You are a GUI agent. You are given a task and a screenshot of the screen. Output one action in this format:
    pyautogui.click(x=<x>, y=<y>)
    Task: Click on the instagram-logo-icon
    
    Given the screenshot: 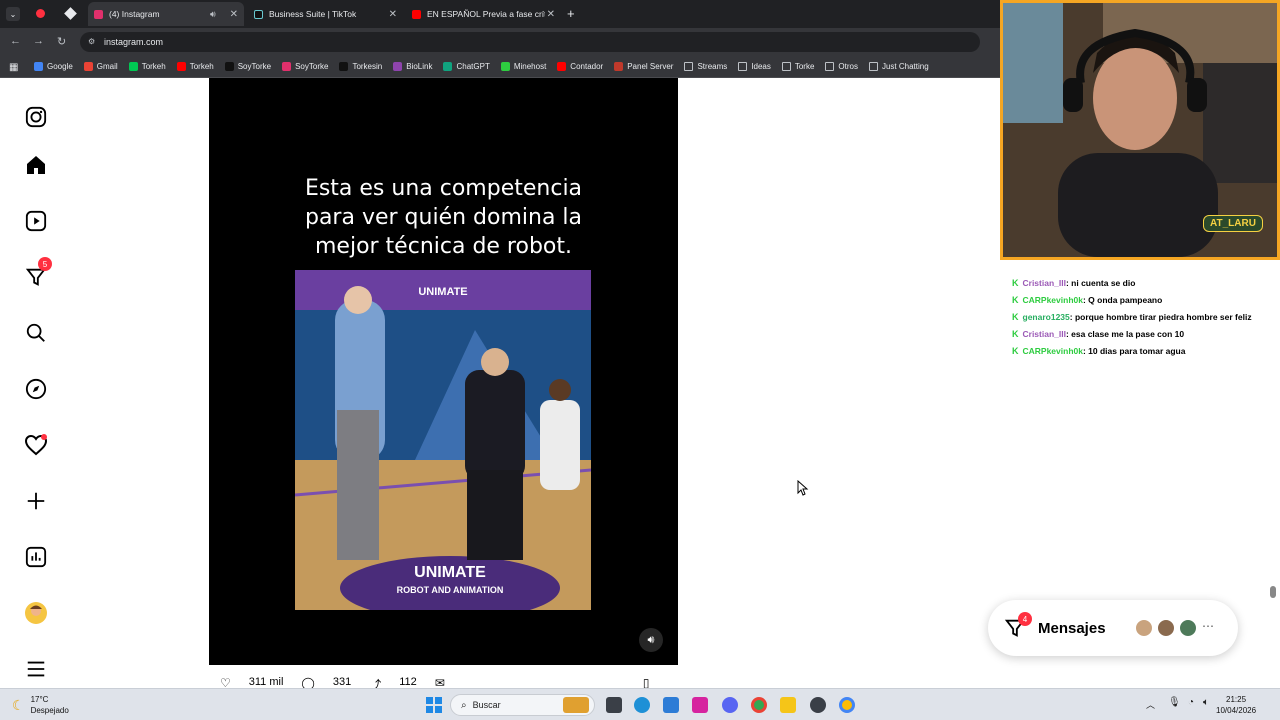 What is the action you would take?
    pyautogui.click(x=36, y=117)
    